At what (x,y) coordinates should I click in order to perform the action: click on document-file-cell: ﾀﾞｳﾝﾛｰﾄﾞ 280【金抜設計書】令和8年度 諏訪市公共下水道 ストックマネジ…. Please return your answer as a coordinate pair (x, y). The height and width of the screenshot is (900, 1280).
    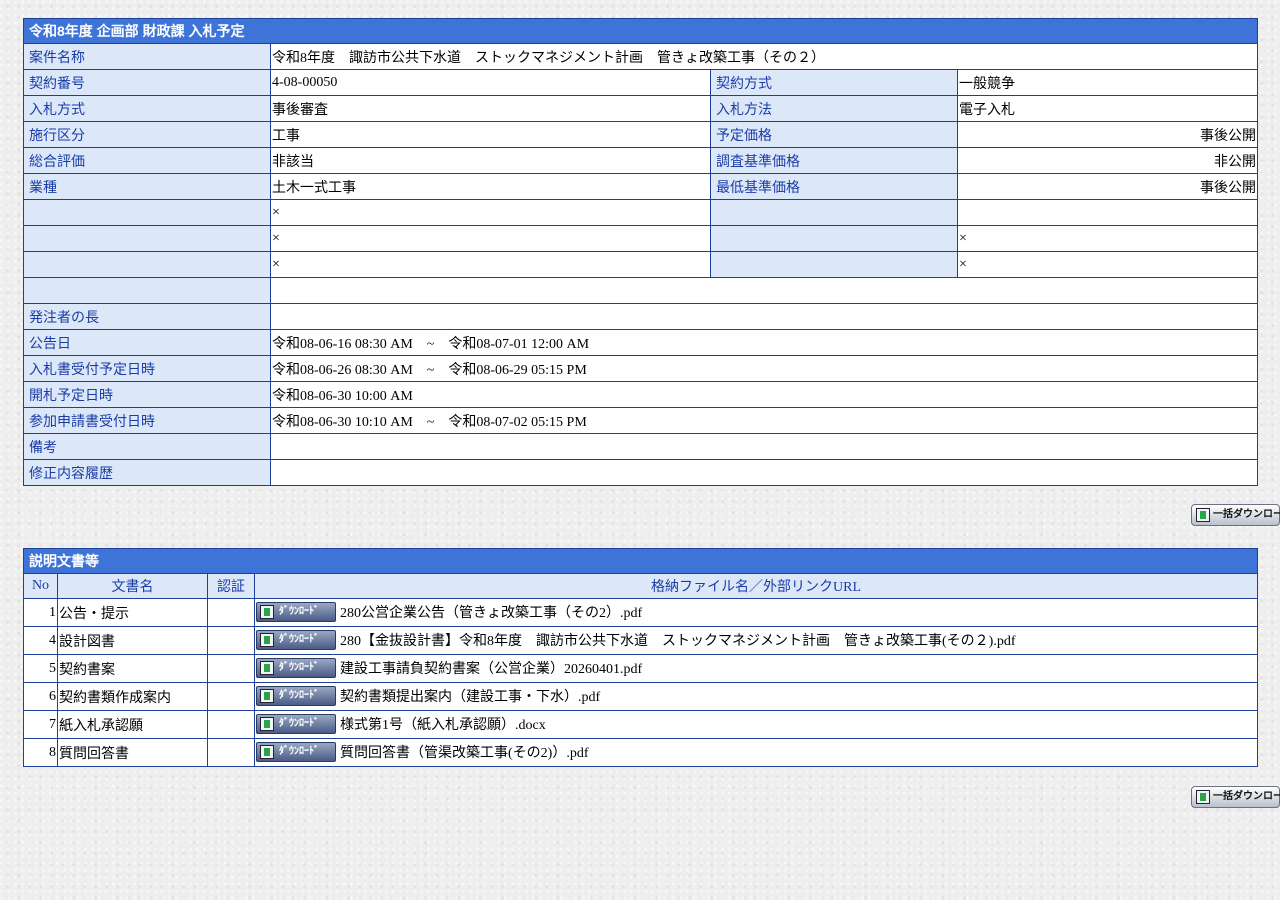
    Looking at the image, I should click on (756, 640).